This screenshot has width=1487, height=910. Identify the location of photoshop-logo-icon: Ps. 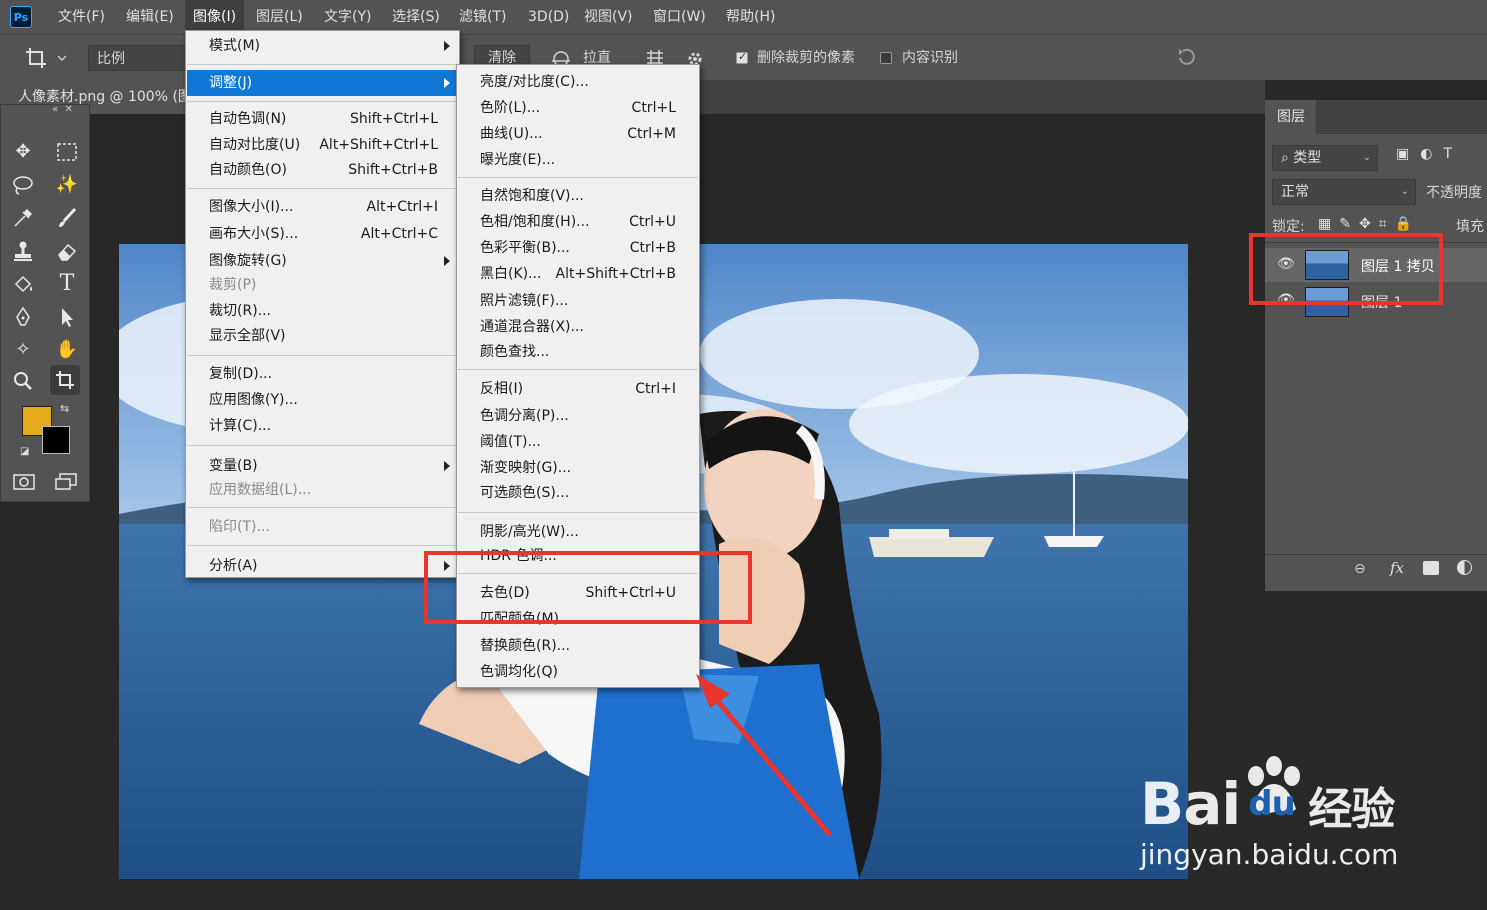
(21, 17).